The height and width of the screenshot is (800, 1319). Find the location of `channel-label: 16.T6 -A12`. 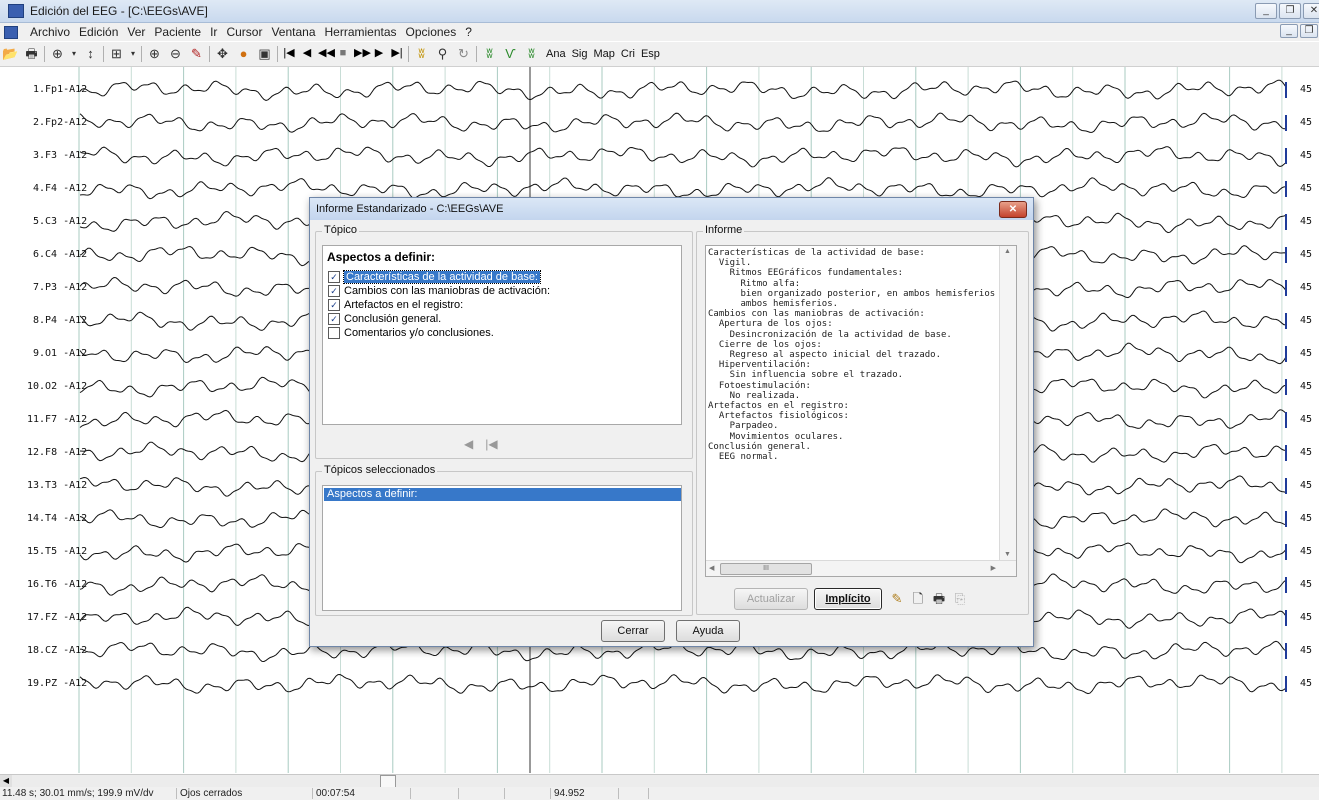

channel-label: 16.T6 -A12 is located at coordinates (57, 584).